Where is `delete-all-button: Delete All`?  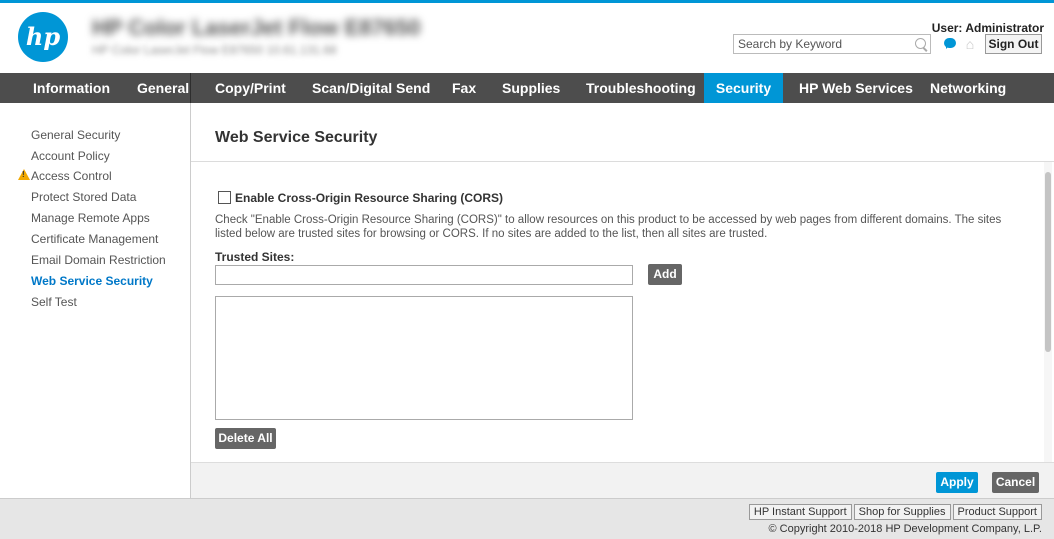 delete-all-button: Delete All is located at coordinates (245, 438).